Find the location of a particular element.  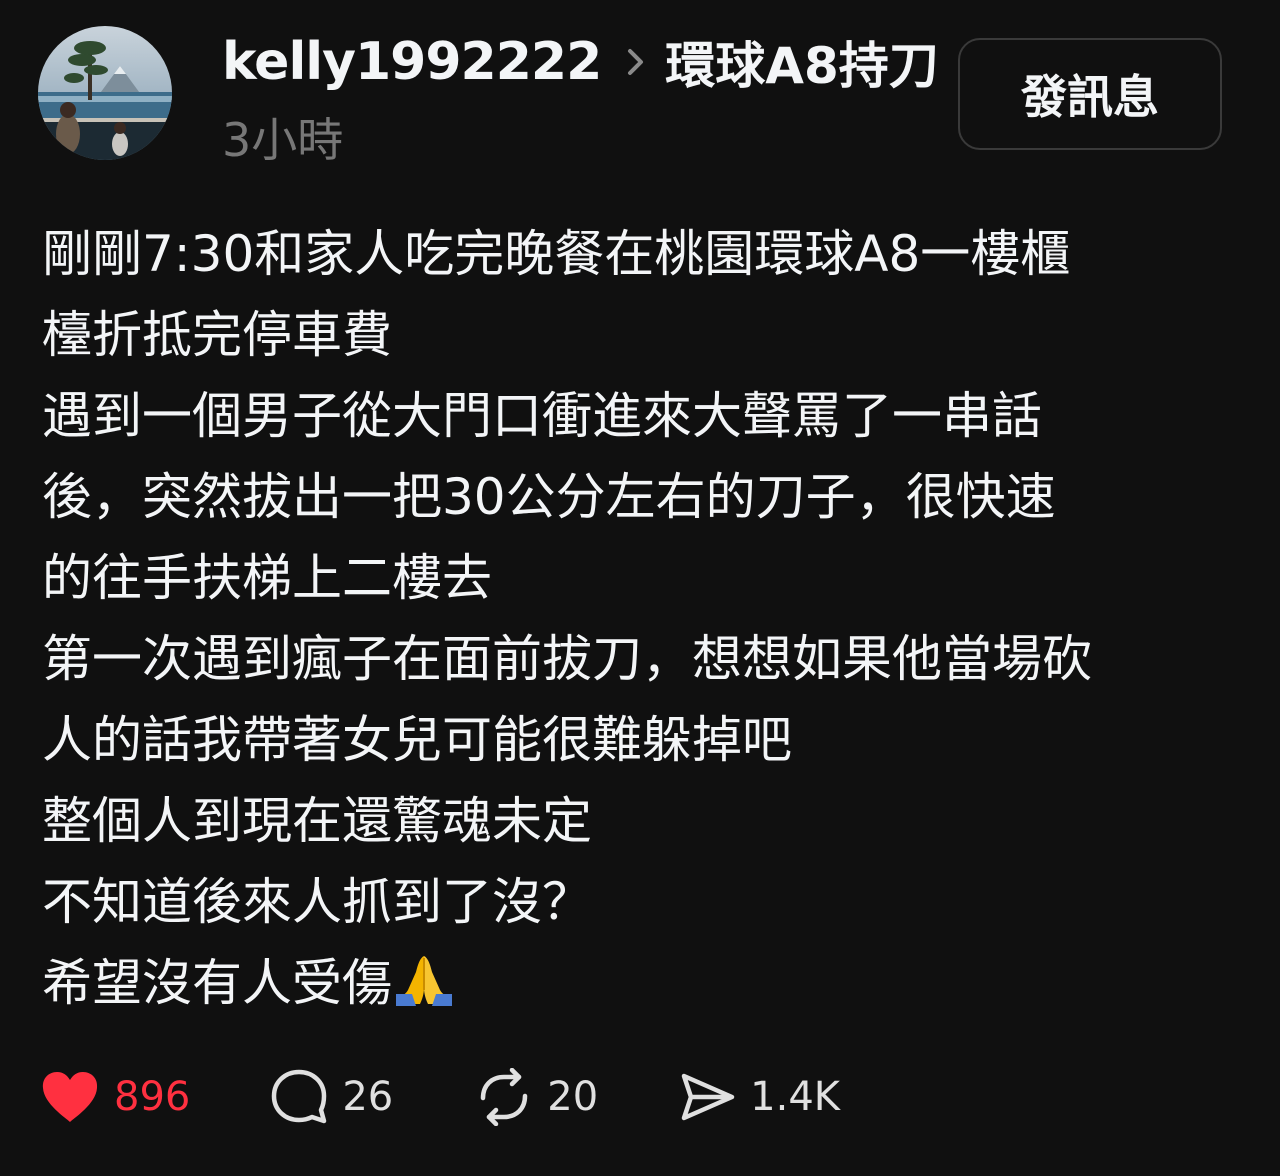

post-timestamp: 3小時 is located at coordinates (283, 140).